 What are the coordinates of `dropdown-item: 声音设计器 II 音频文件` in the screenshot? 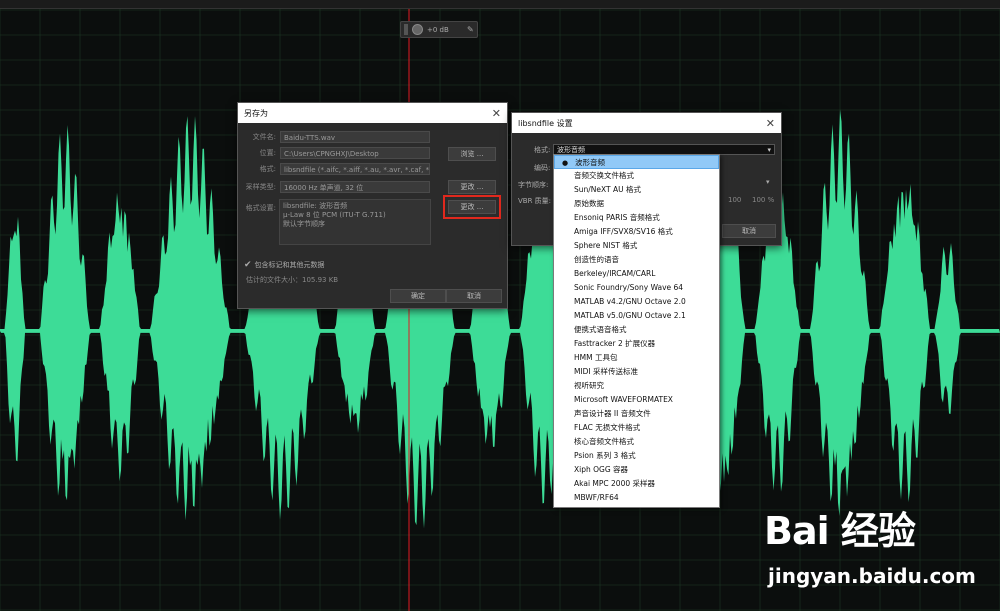 It's located at (636, 414).